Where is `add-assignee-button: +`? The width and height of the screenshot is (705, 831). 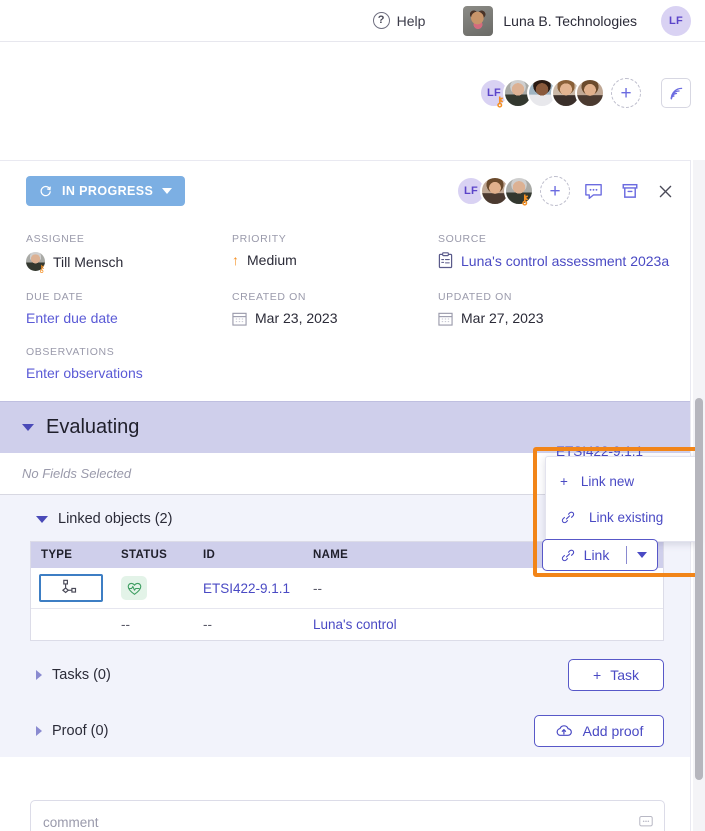 add-assignee-button: + is located at coordinates (555, 191).